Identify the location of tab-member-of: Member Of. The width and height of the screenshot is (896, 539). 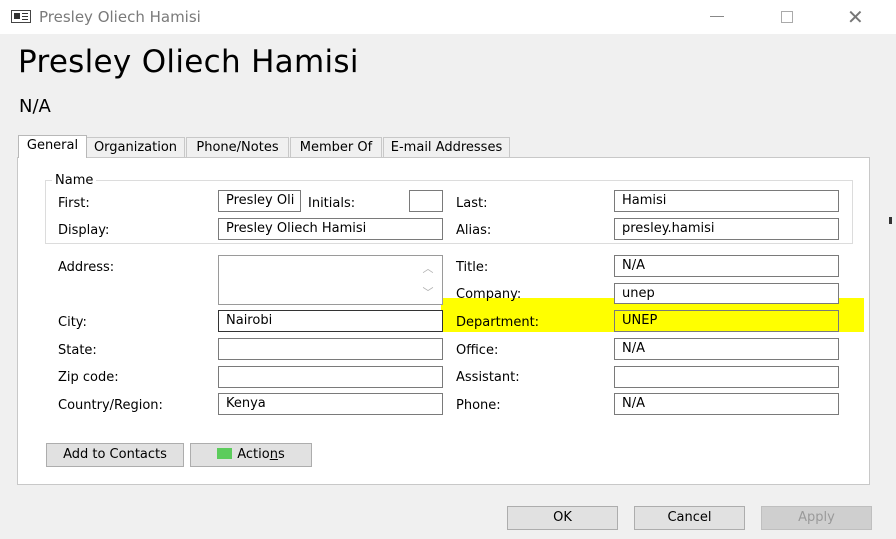
(336, 147).